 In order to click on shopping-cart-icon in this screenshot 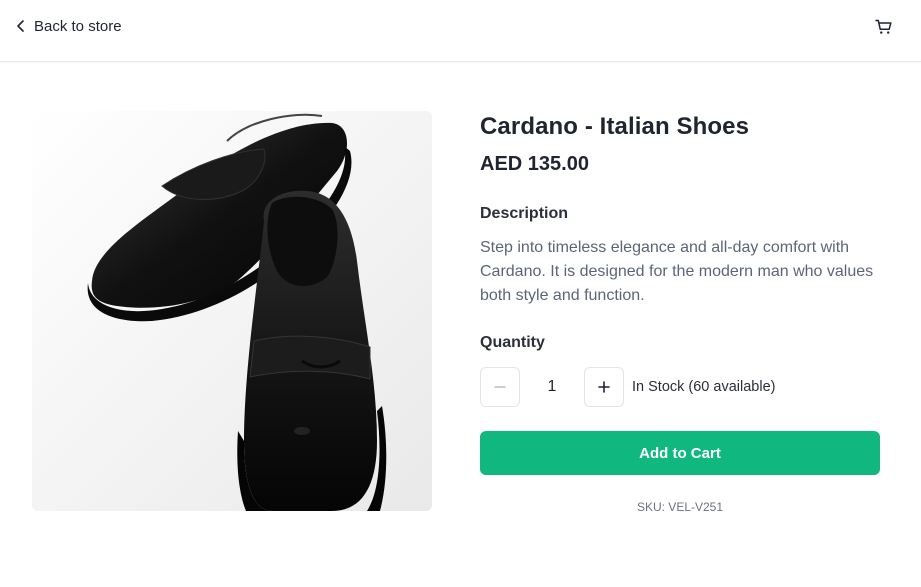, I will do `click(883, 26)`.